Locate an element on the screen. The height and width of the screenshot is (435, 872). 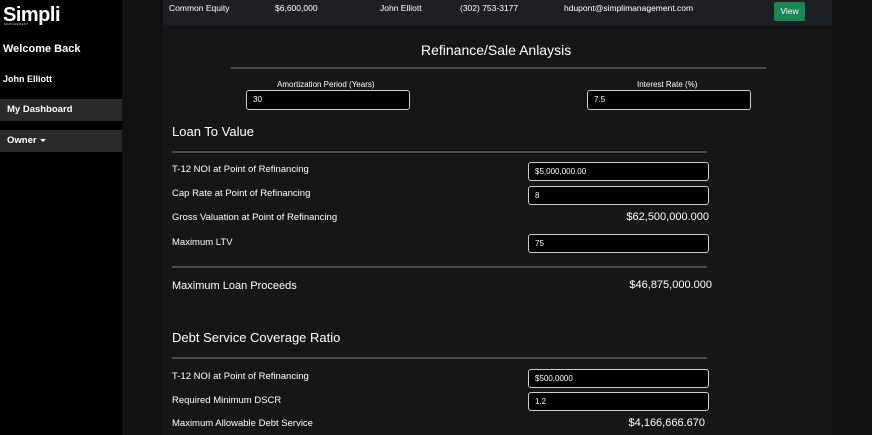
record-email: hdupont@simplimanagement.com is located at coordinates (629, 8).